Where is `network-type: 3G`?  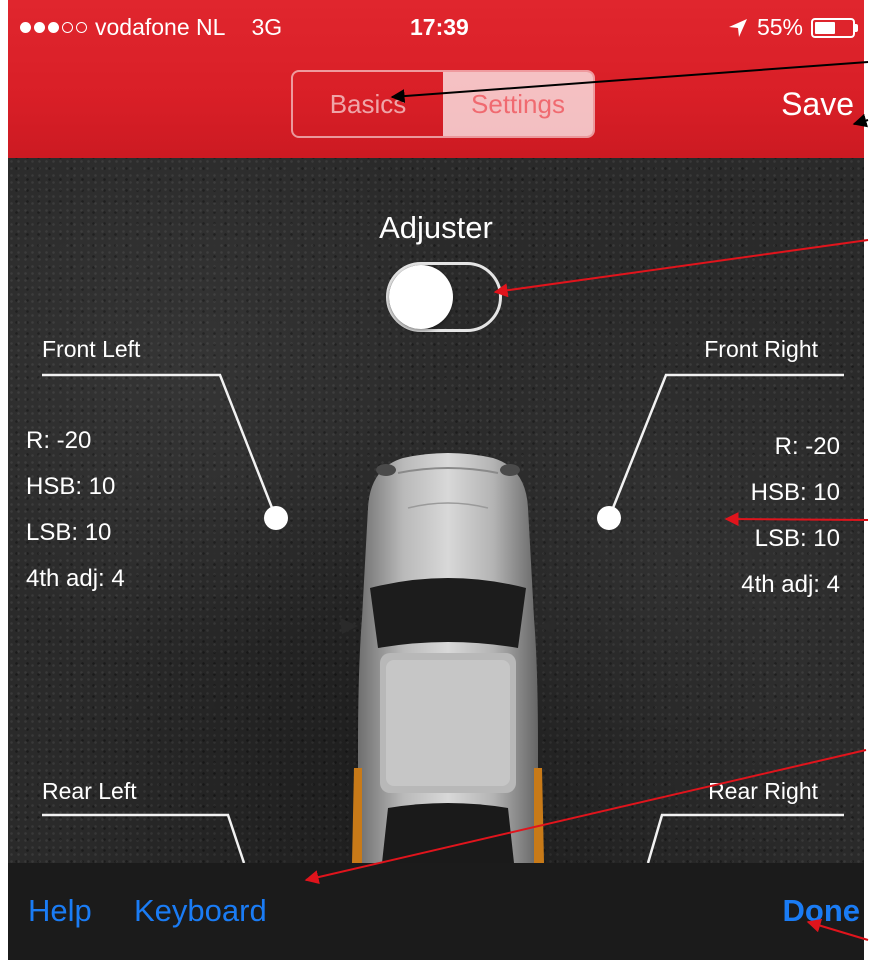
network-type: 3G is located at coordinates (267, 27).